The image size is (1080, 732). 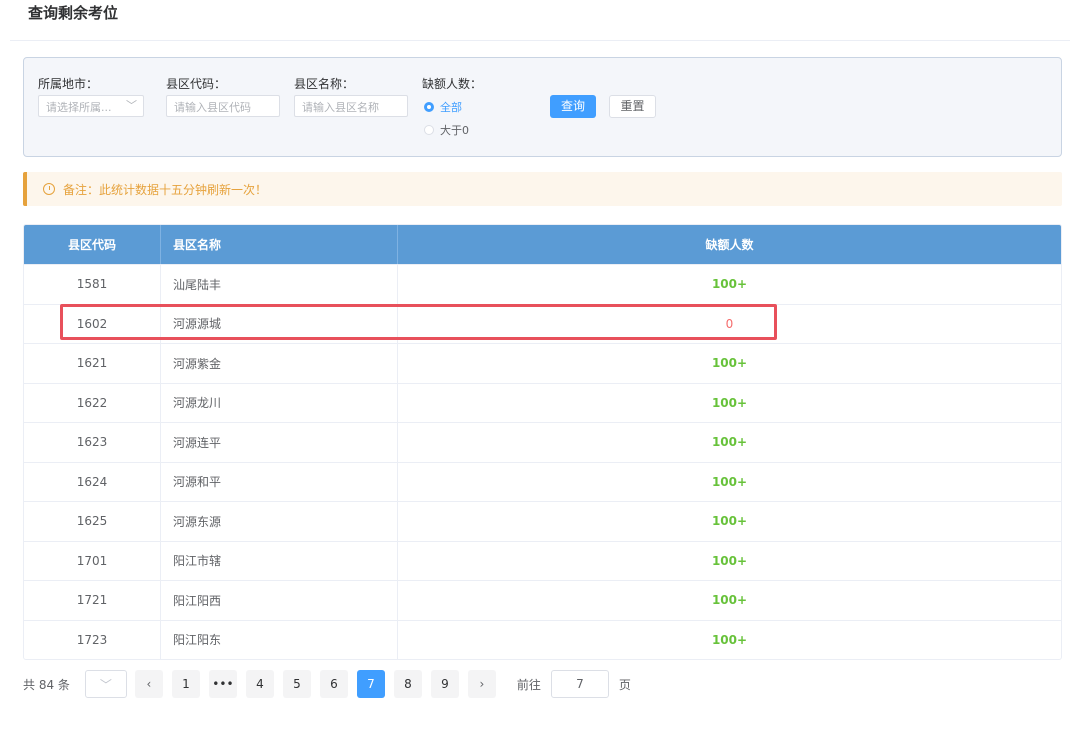 I want to click on table-row: 1721 阳江阳西 100+, so click(x=542, y=600).